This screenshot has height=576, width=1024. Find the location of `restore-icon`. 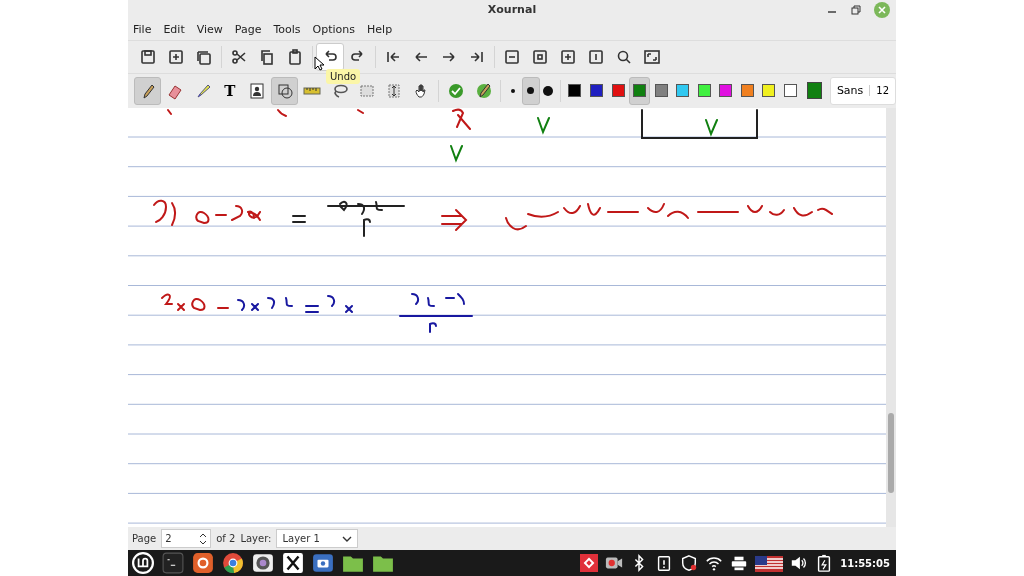

restore-icon is located at coordinates (856, 10).